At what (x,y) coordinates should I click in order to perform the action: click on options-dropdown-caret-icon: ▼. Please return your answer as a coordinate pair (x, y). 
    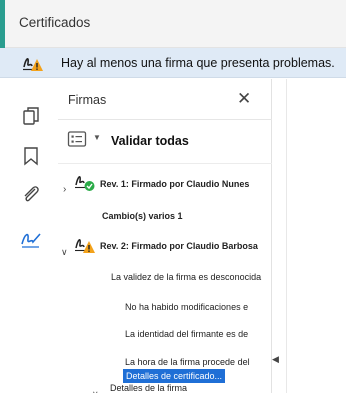
    Looking at the image, I should click on (97, 137).